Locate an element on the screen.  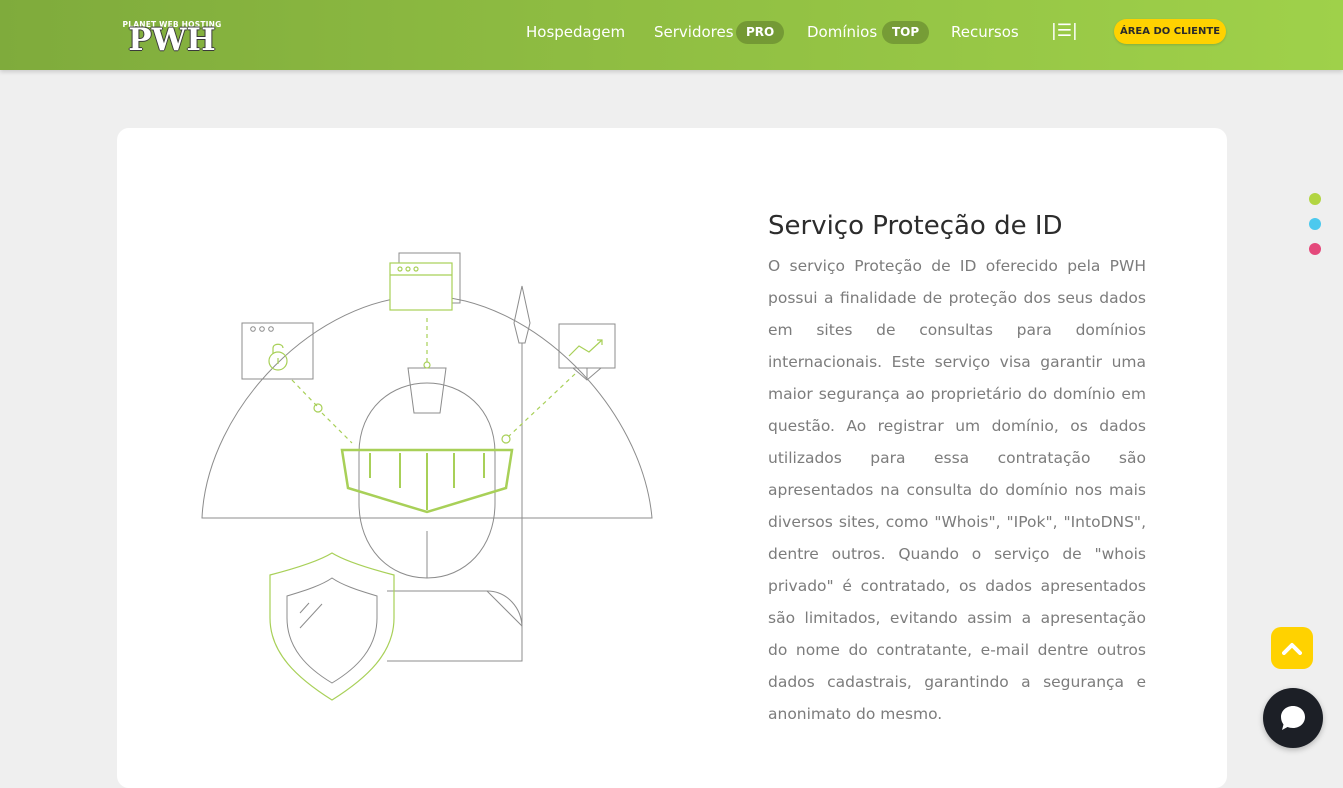
chevron-up-icon is located at coordinates (1292, 649).